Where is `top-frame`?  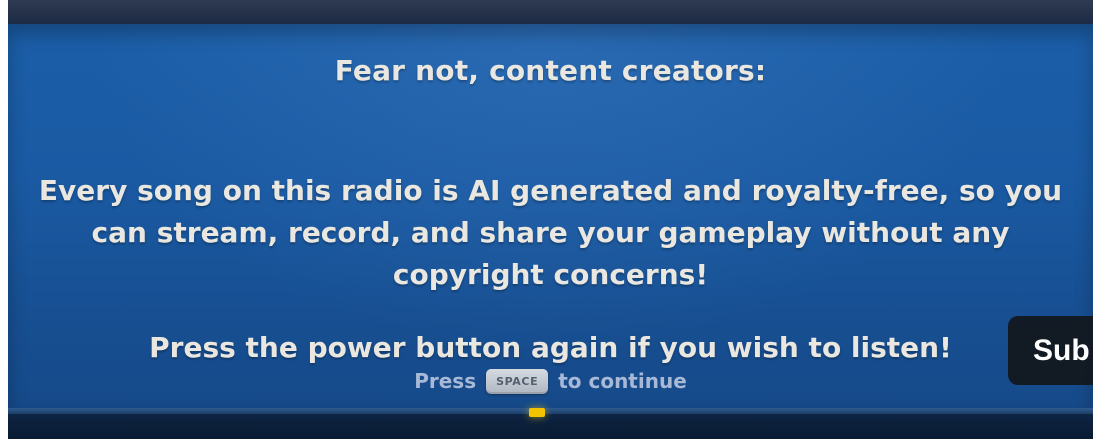
top-frame is located at coordinates (550, 12).